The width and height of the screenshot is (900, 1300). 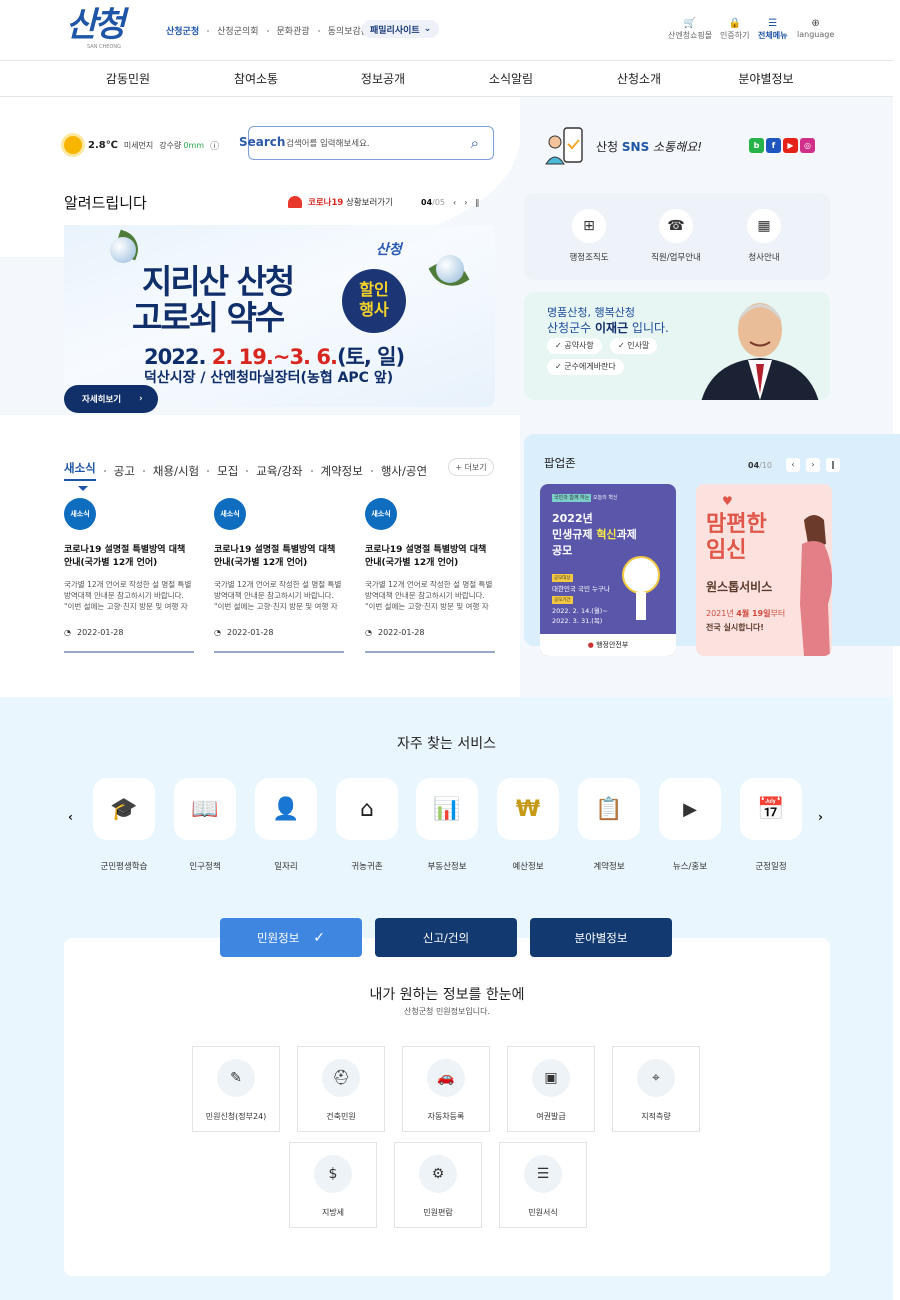 I want to click on chevron-left-icon: ‹, so click(x=70, y=817).